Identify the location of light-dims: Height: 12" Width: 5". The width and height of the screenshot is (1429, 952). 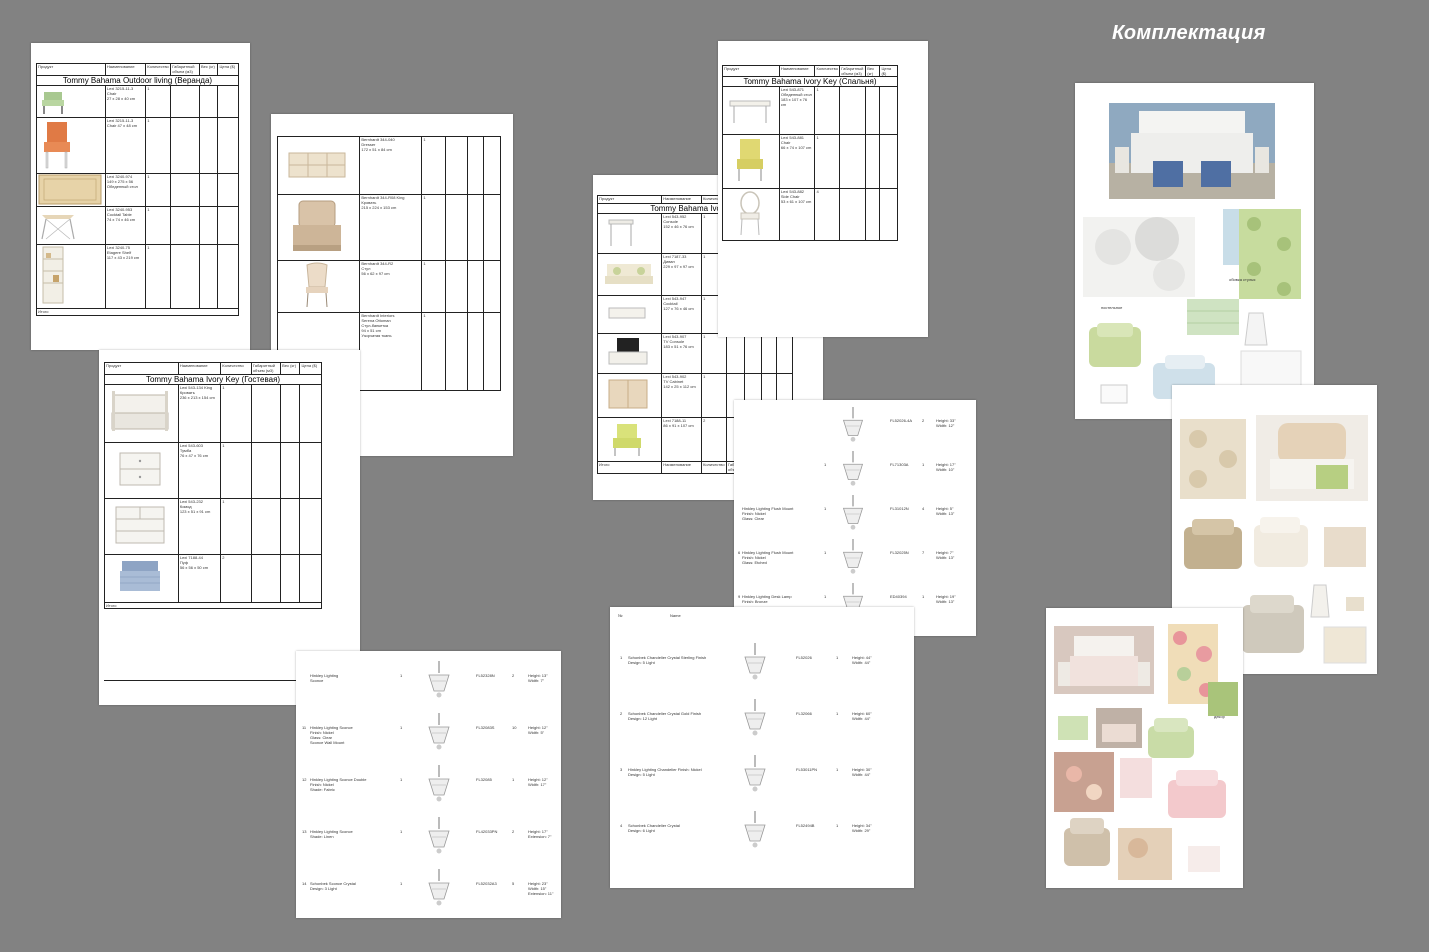
(538, 730).